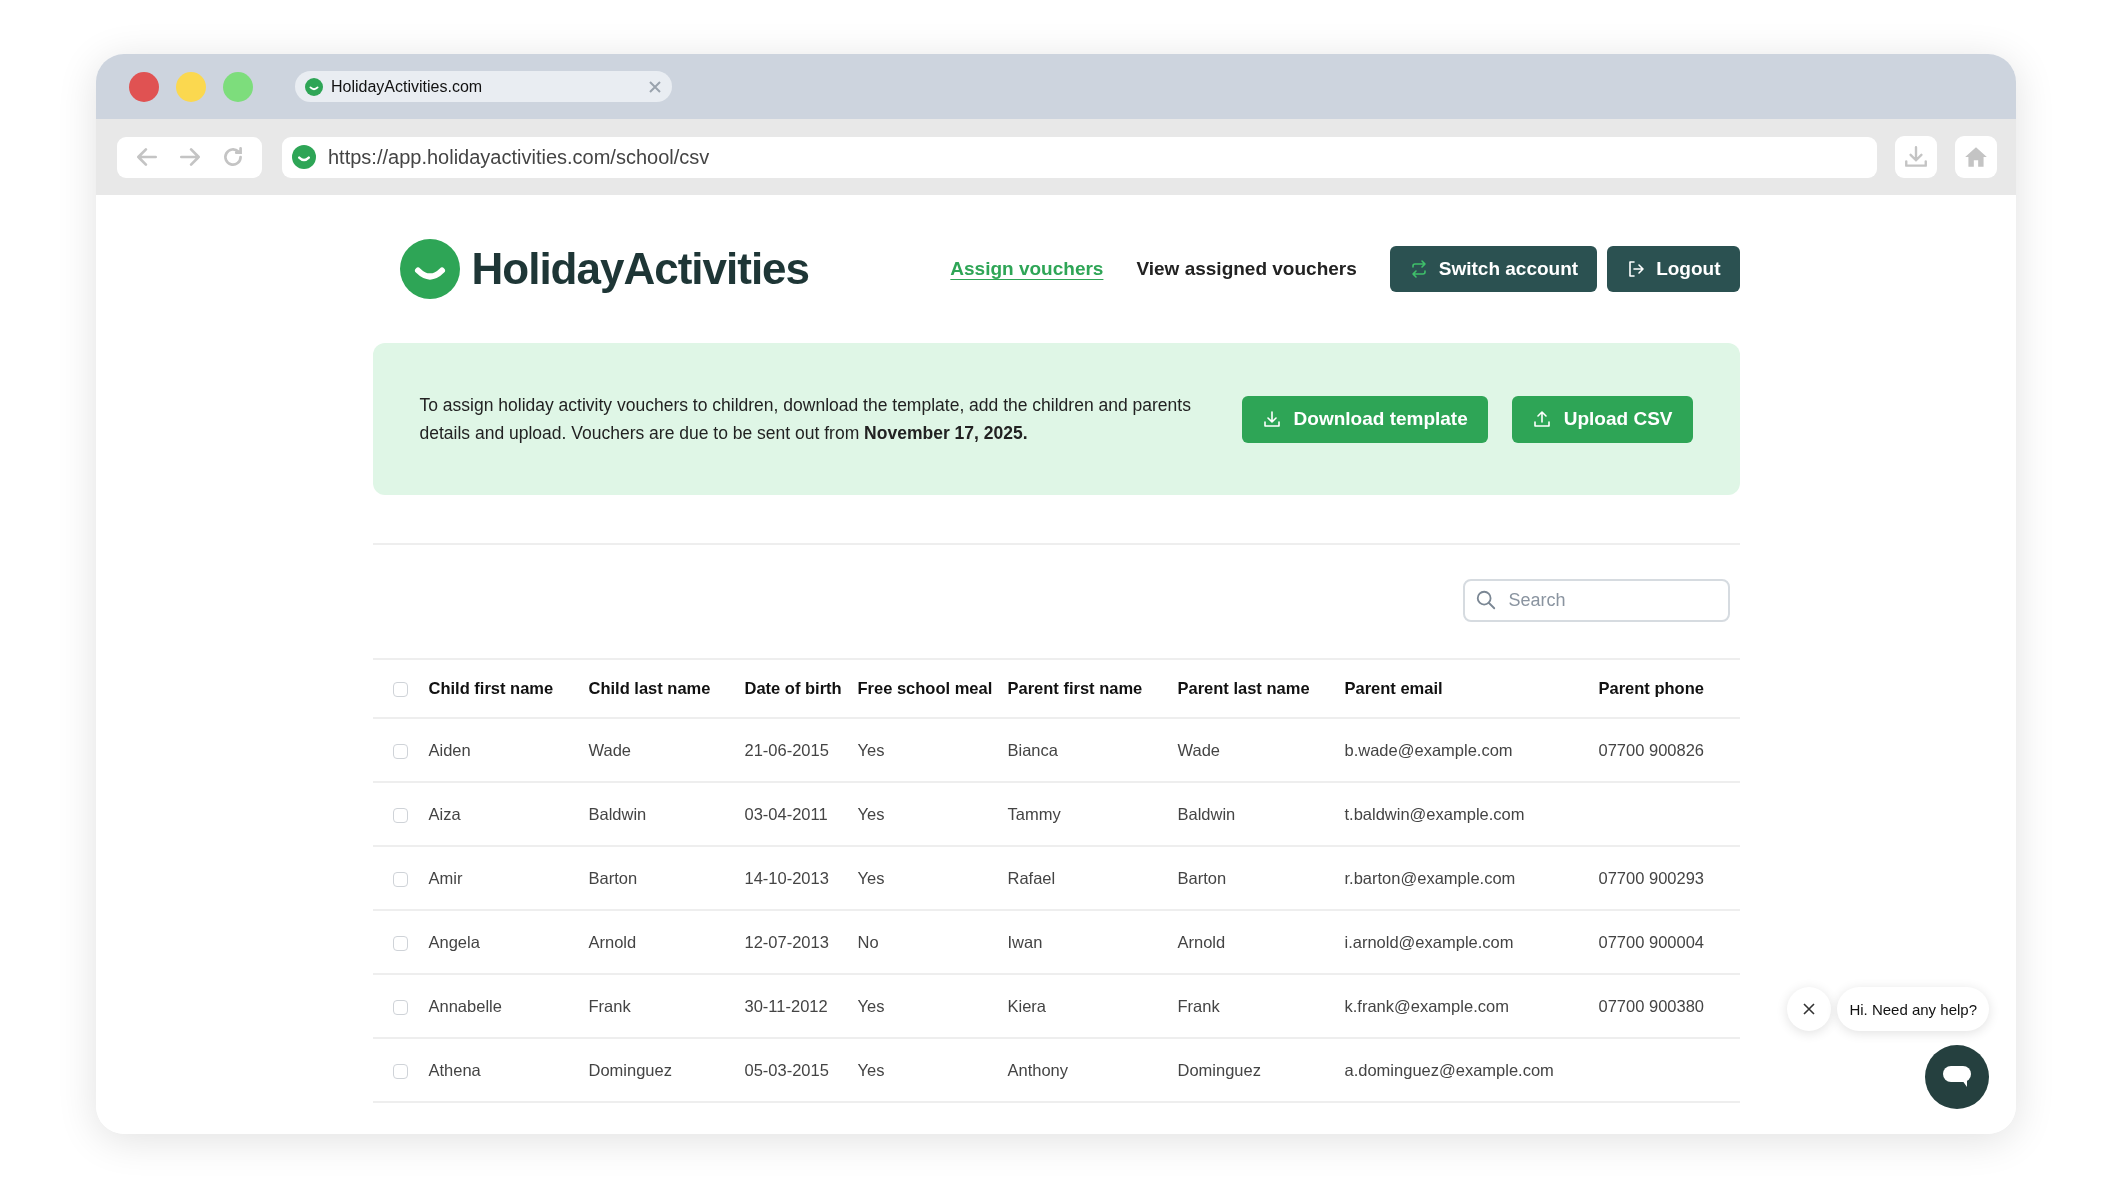 Image resolution: width=2112 pixels, height=1188 pixels. What do you see at coordinates (144, 86) in the screenshot?
I see `close-window-button` at bounding box center [144, 86].